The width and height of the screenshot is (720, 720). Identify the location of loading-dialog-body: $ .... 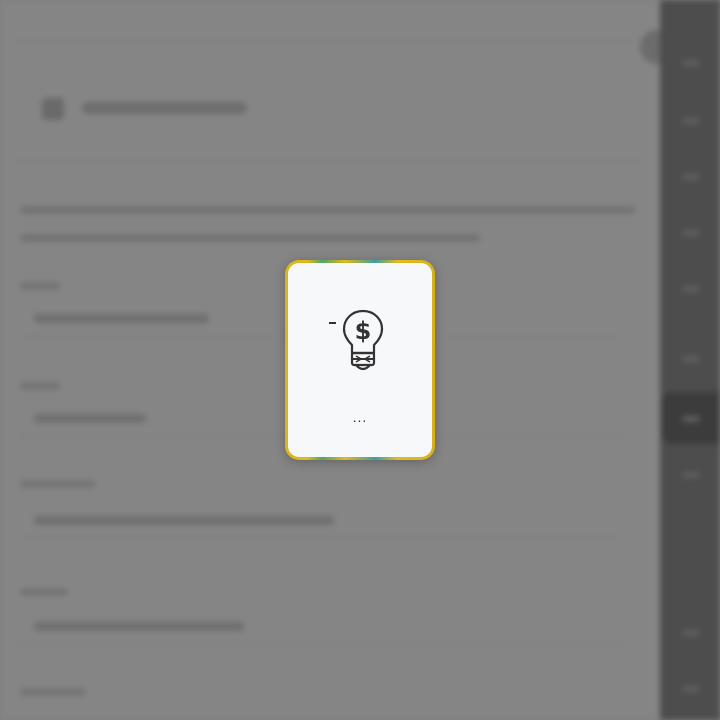
(360, 360).